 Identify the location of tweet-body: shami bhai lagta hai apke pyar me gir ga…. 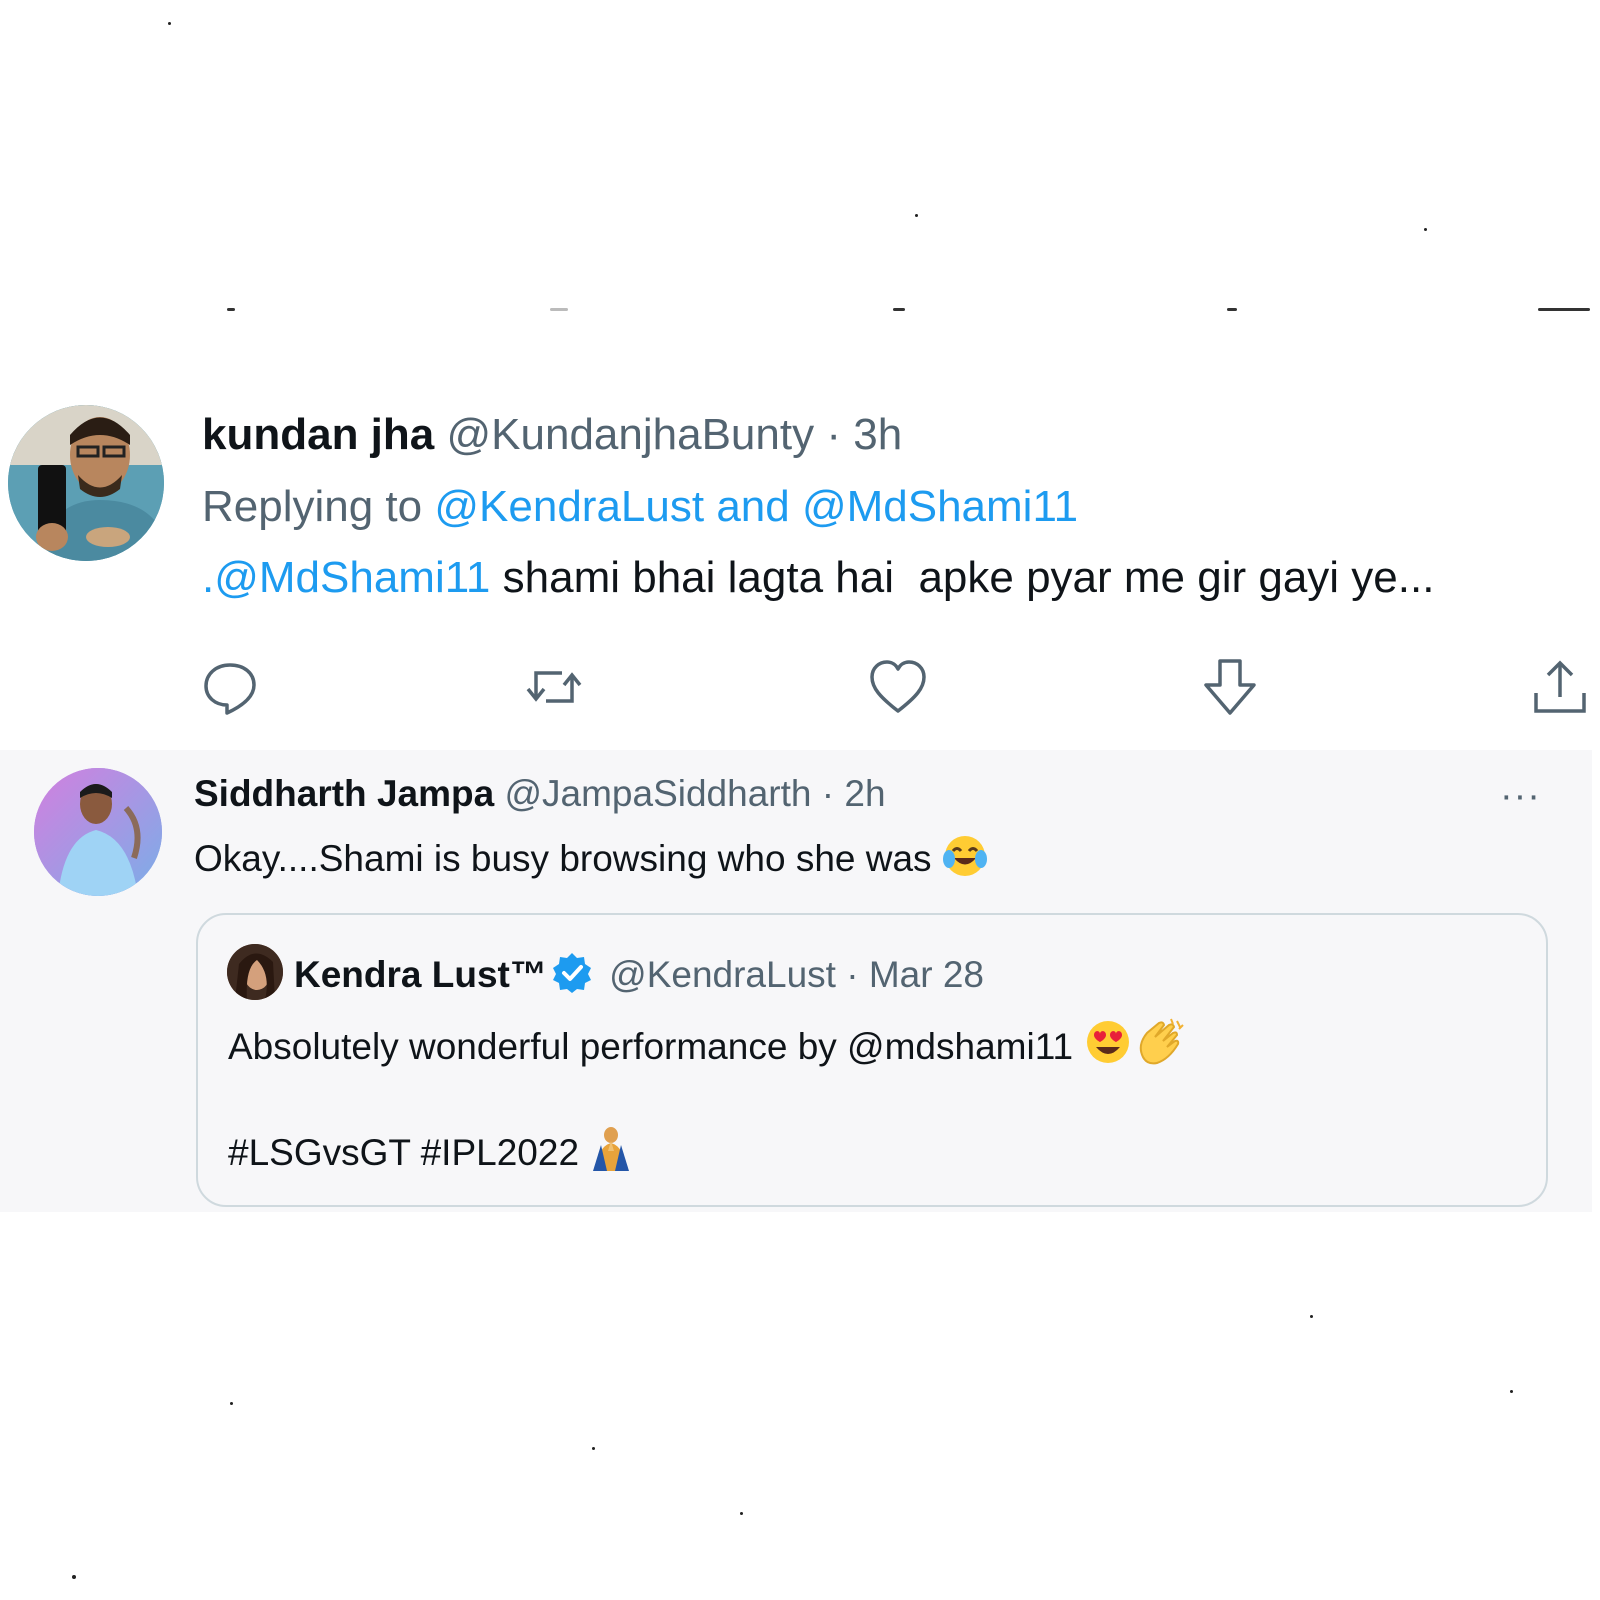
(962, 577).